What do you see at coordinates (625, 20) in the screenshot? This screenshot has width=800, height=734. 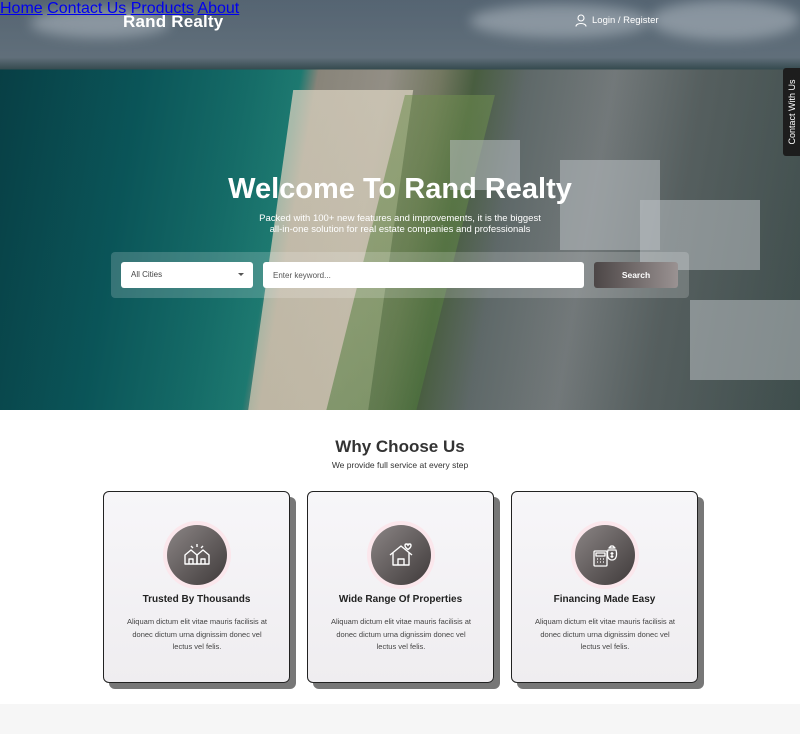 I see `login-register-label: Login / Register` at bounding box center [625, 20].